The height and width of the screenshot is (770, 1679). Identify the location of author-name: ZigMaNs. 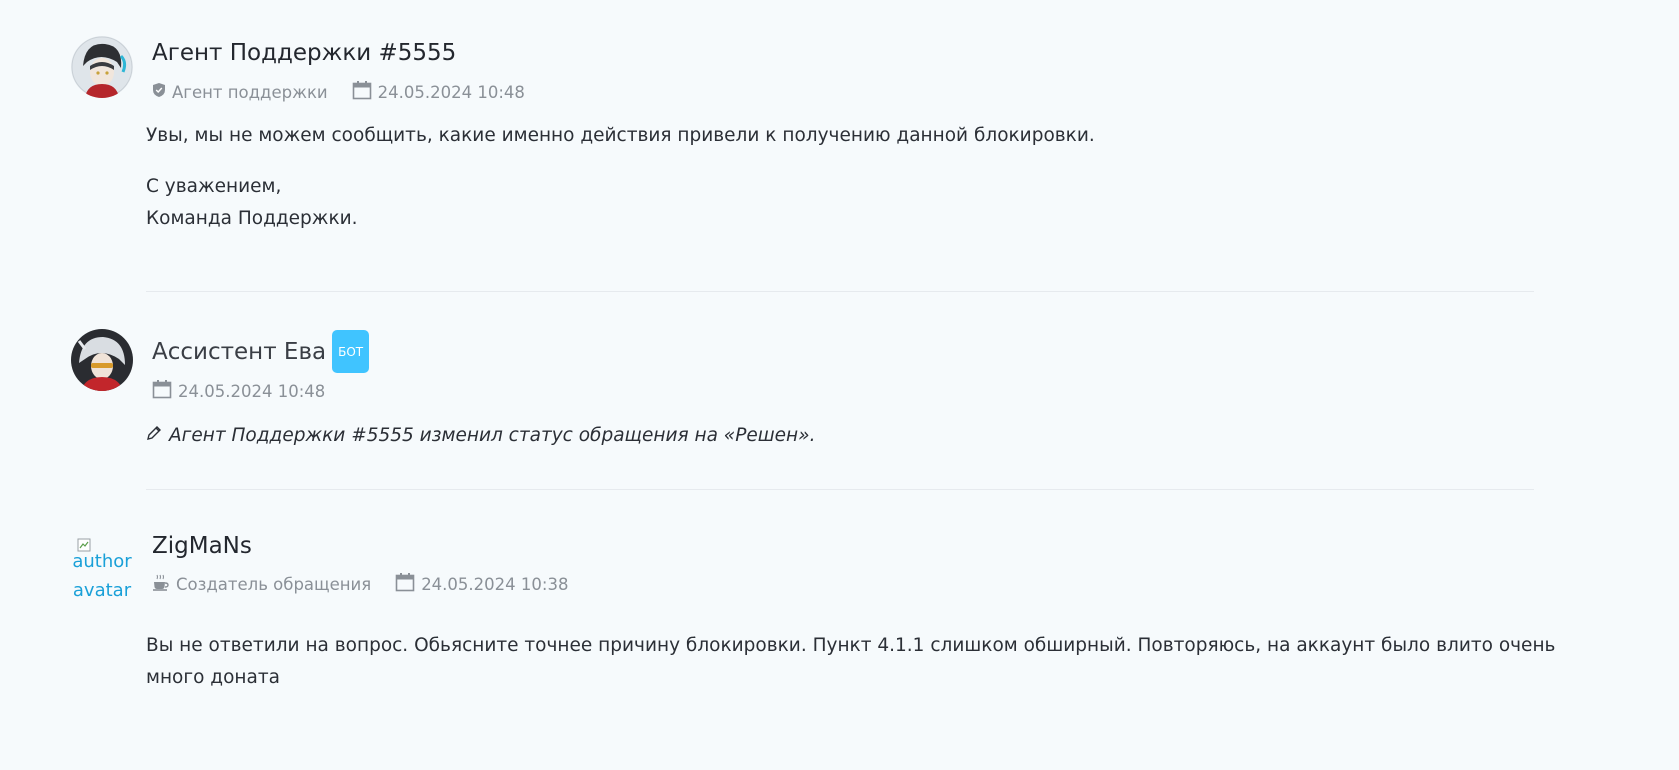
(202, 546).